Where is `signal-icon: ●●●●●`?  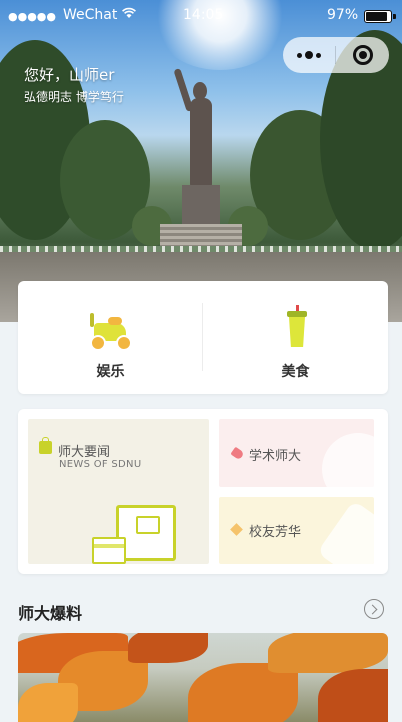 signal-icon: ●●●●● is located at coordinates (32, 16).